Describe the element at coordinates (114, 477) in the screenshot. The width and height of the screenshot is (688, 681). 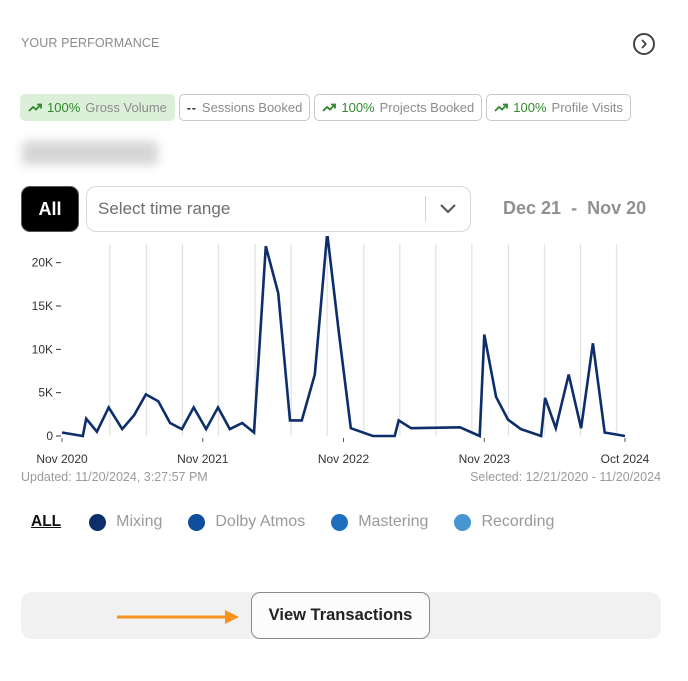
I see `updated-timestamp: Updated: 11/20/2024, 3:27:57 PM` at that location.